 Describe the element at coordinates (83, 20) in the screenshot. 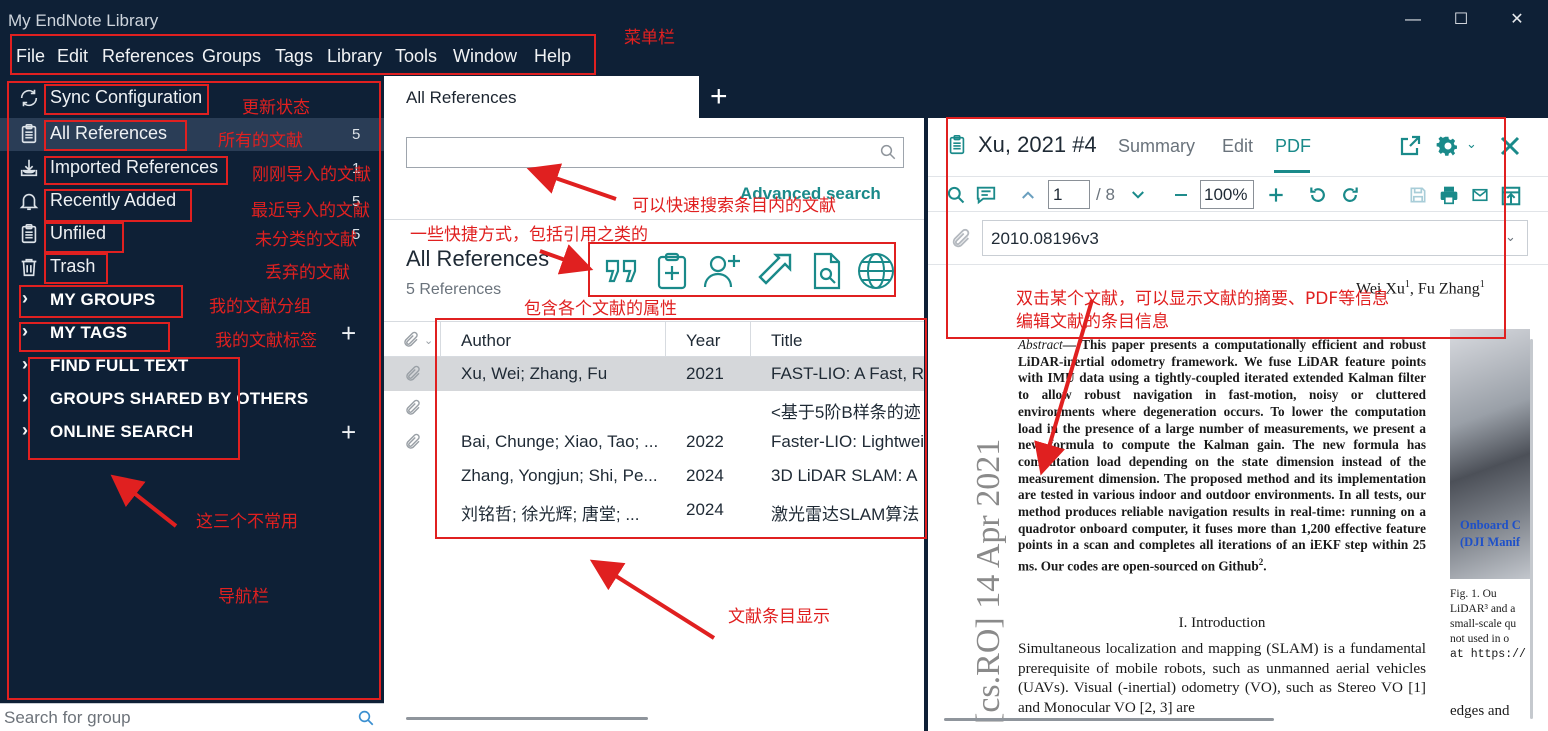

I see `window-title: My EndNote Library` at that location.